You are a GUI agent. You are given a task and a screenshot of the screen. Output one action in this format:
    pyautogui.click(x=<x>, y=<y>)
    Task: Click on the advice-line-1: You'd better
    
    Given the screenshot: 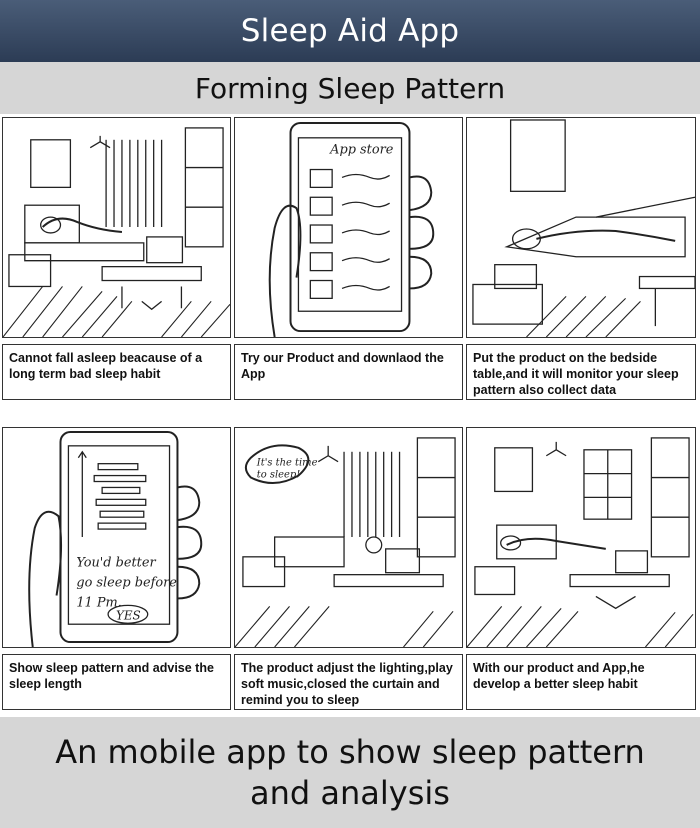 What is the action you would take?
    pyautogui.click(x=116, y=563)
    